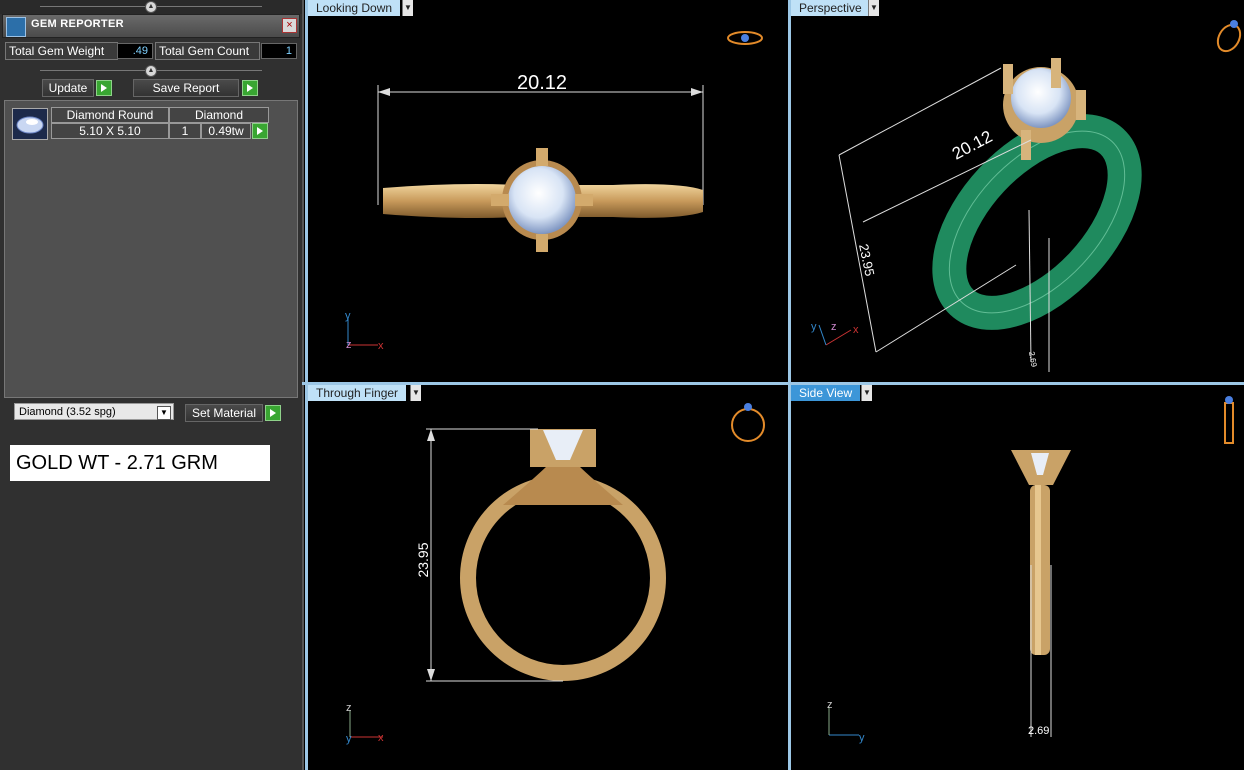 The height and width of the screenshot is (770, 1244). What do you see at coordinates (207, 51) in the screenshot?
I see `total-gem-count-label: Total Gem Count` at bounding box center [207, 51].